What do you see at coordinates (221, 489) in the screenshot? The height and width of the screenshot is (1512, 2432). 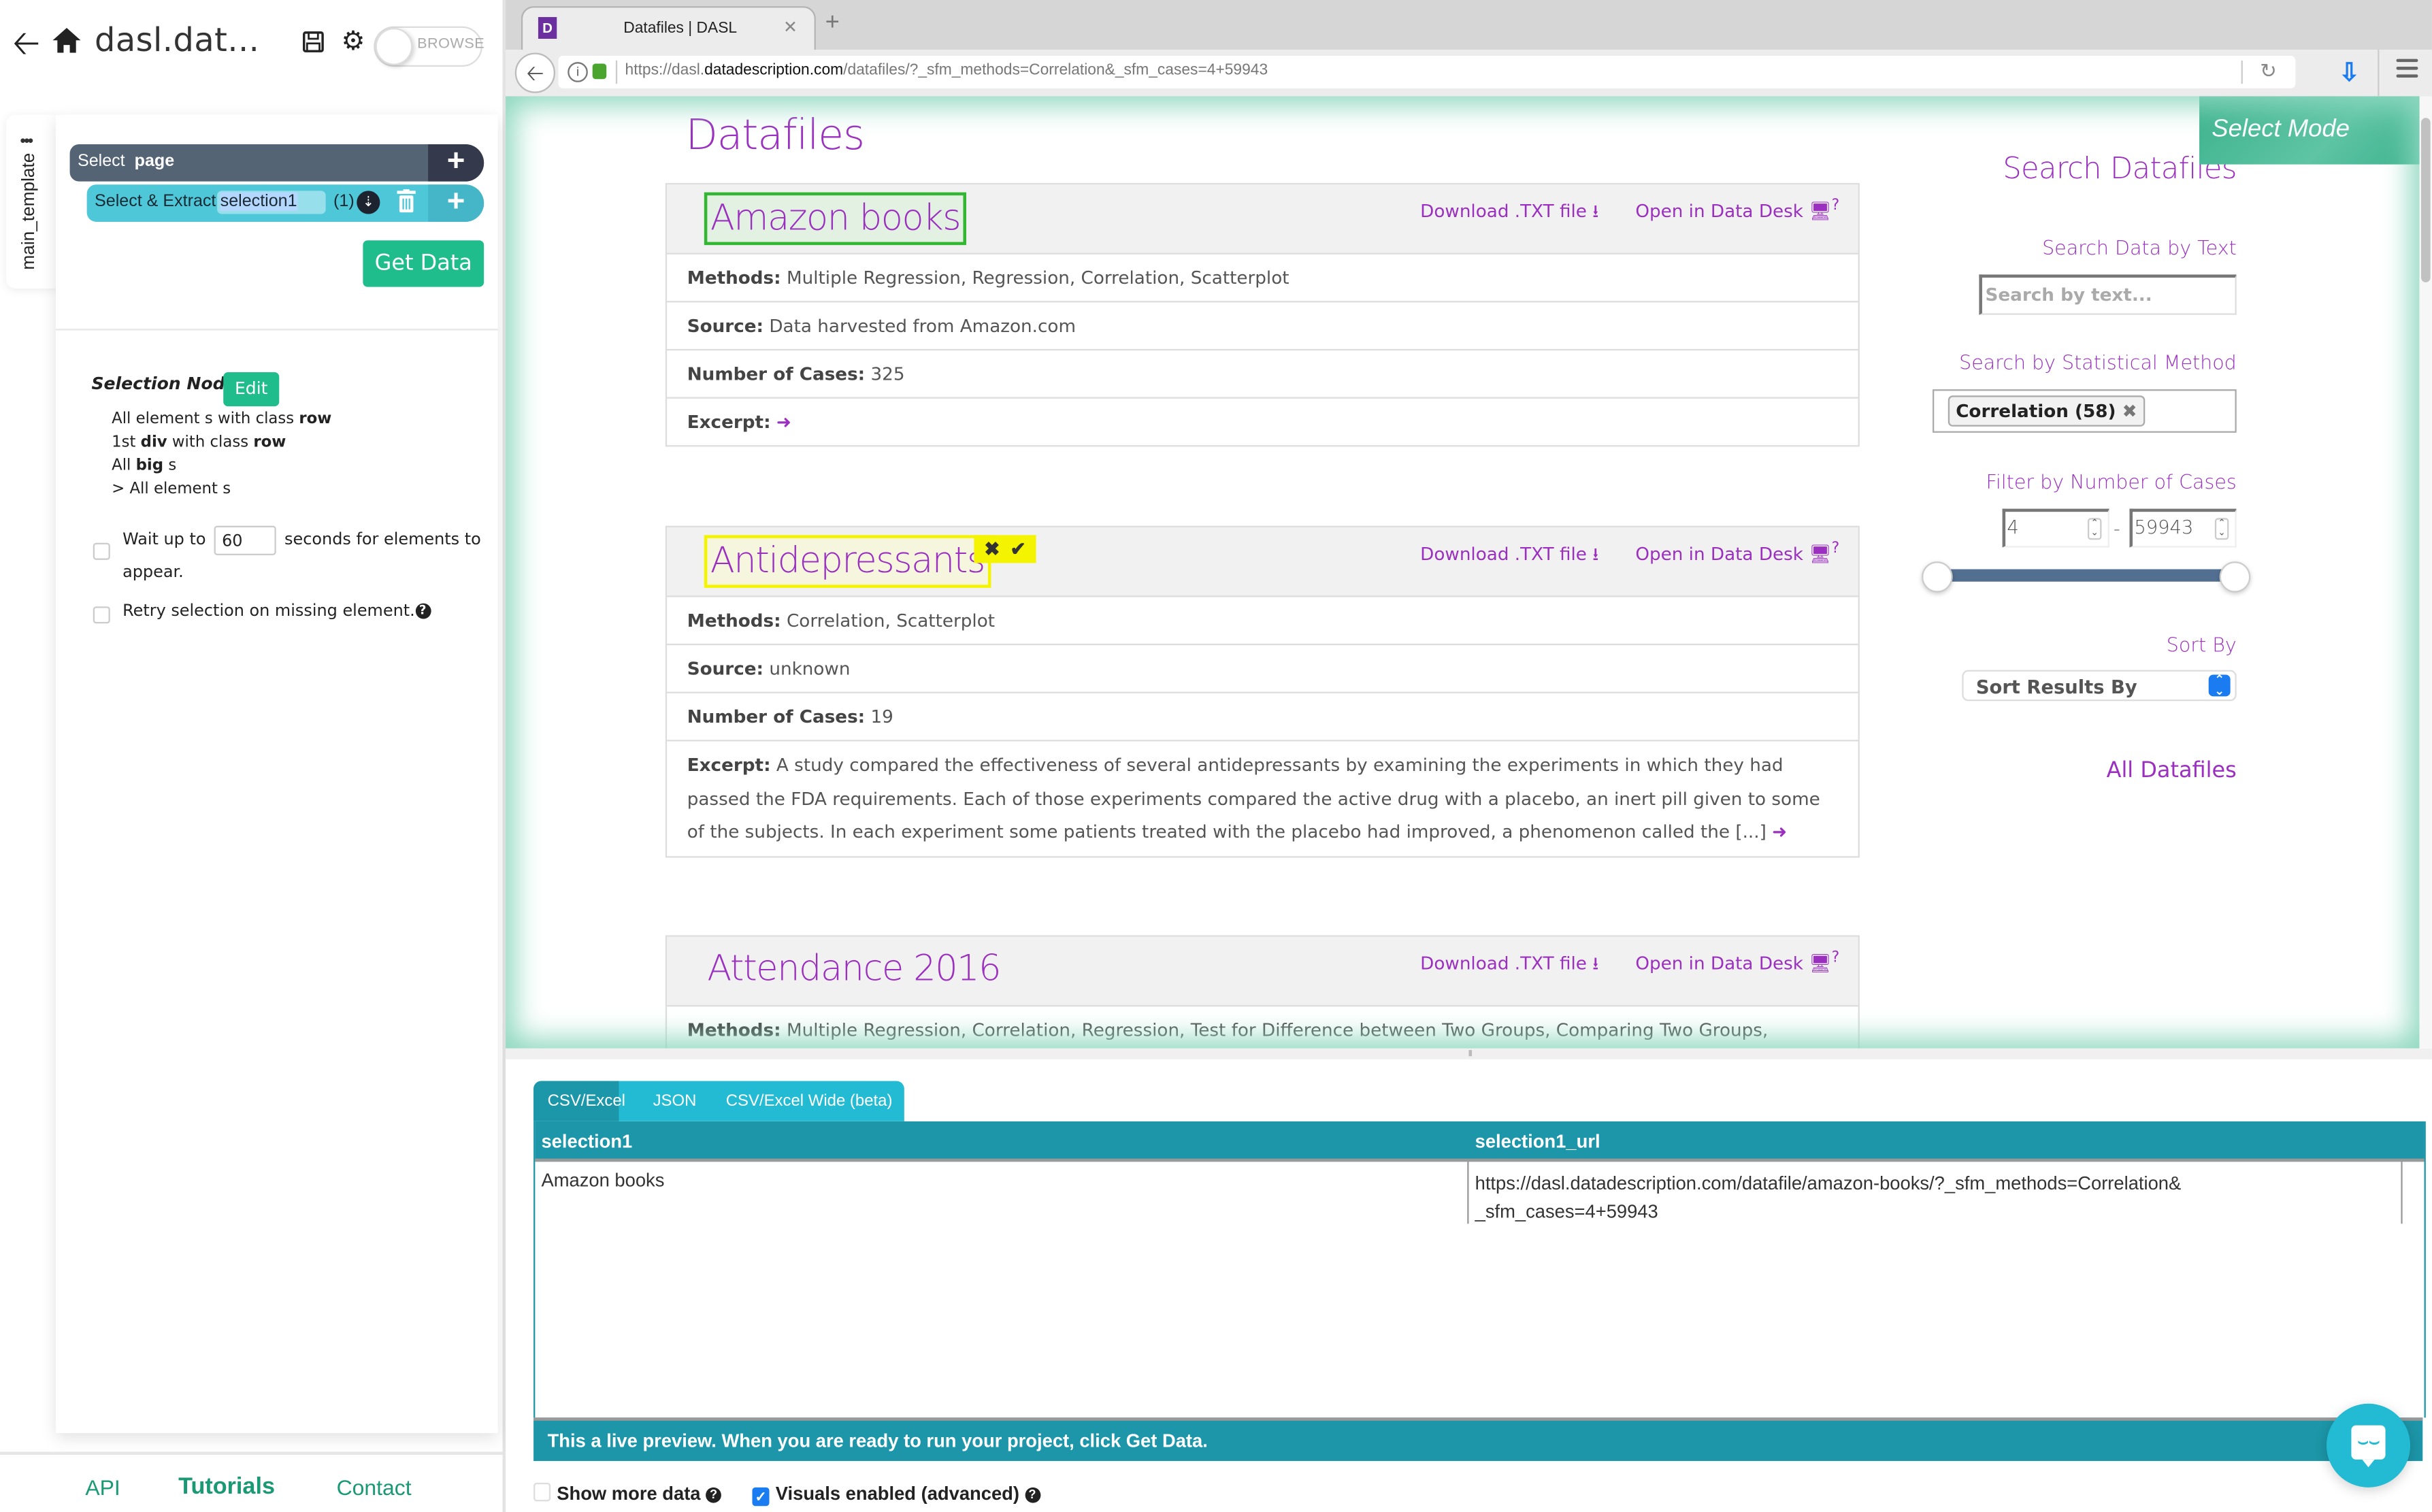 I see `node-line: > All element s` at bounding box center [221, 489].